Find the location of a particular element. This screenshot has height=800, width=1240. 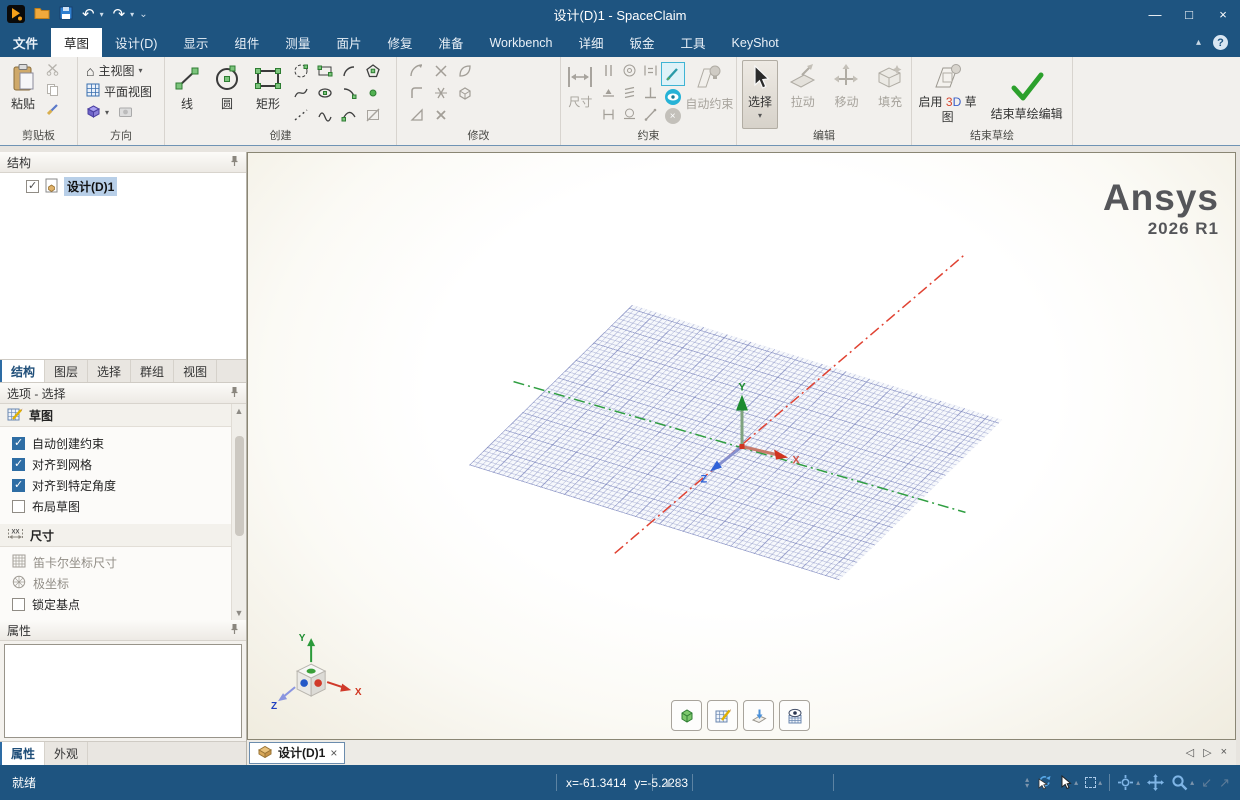

option-snap-to-grid: 对齐到网格 is located at coordinates (123, 464).